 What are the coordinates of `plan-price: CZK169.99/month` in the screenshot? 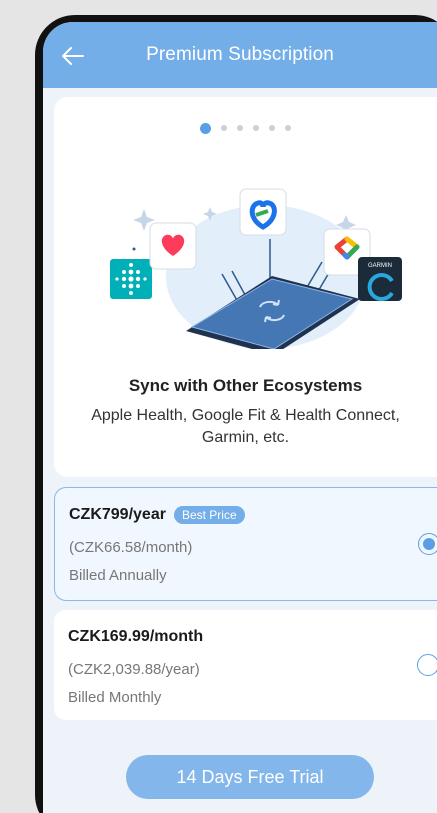 It's located at (135, 637).